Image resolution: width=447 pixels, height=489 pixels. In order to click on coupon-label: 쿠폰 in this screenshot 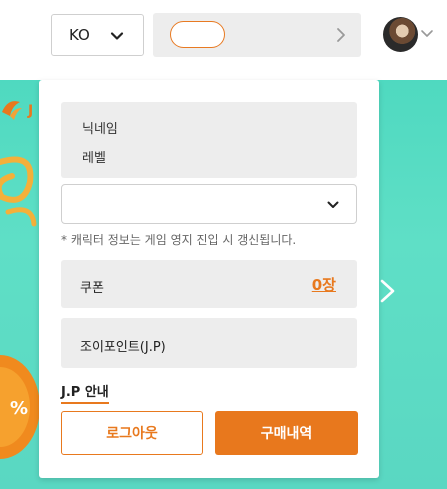, I will do `click(92, 288)`.